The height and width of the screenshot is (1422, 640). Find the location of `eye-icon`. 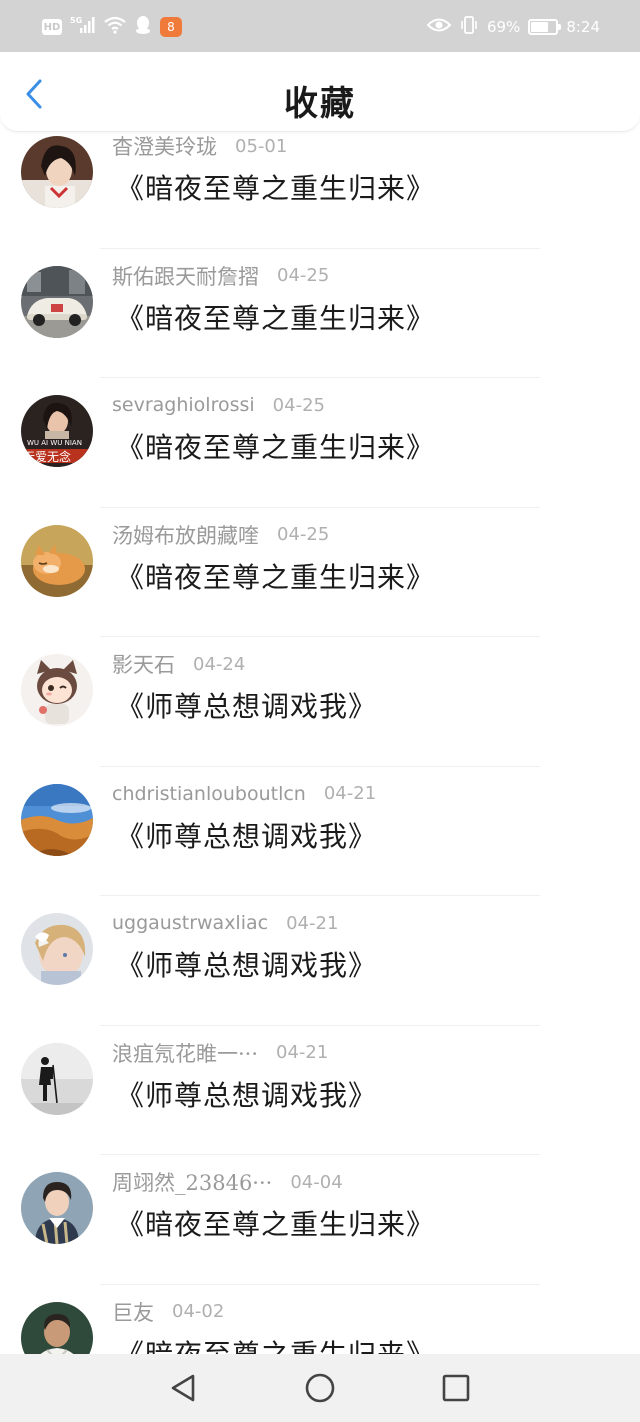

eye-icon is located at coordinates (439, 27).